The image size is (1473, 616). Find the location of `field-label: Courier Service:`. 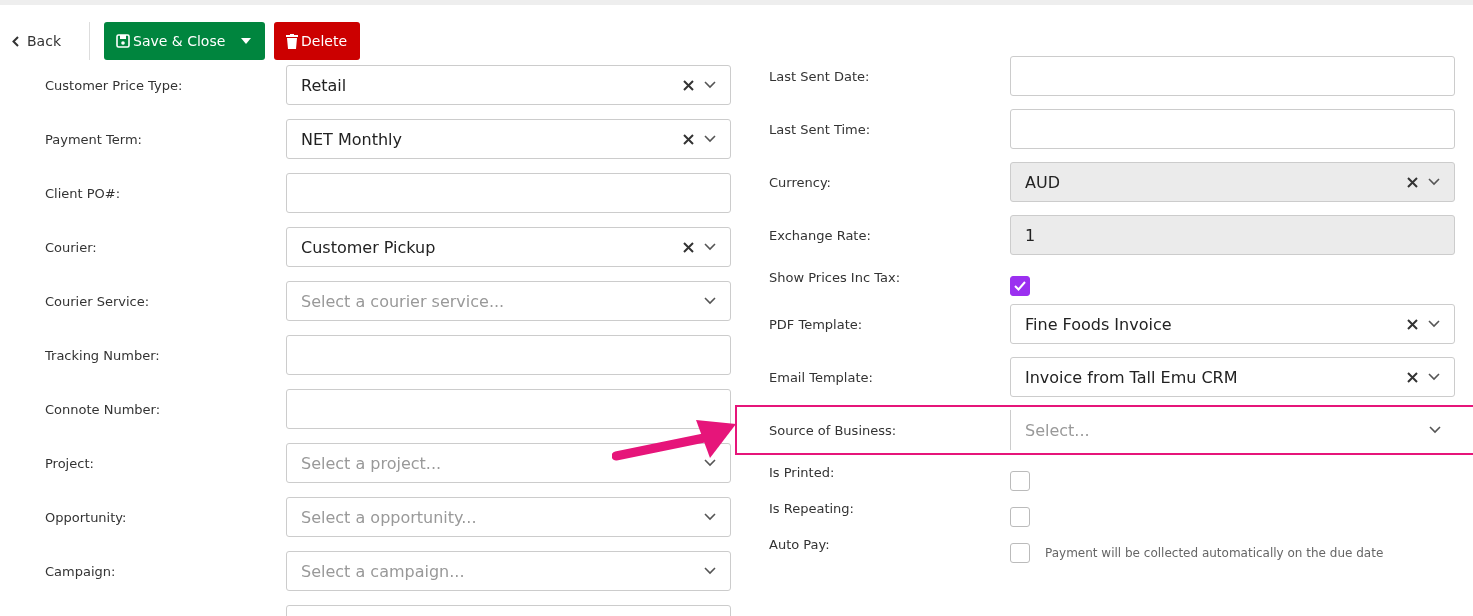

field-label: Courier Service: is located at coordinates (98, 301).